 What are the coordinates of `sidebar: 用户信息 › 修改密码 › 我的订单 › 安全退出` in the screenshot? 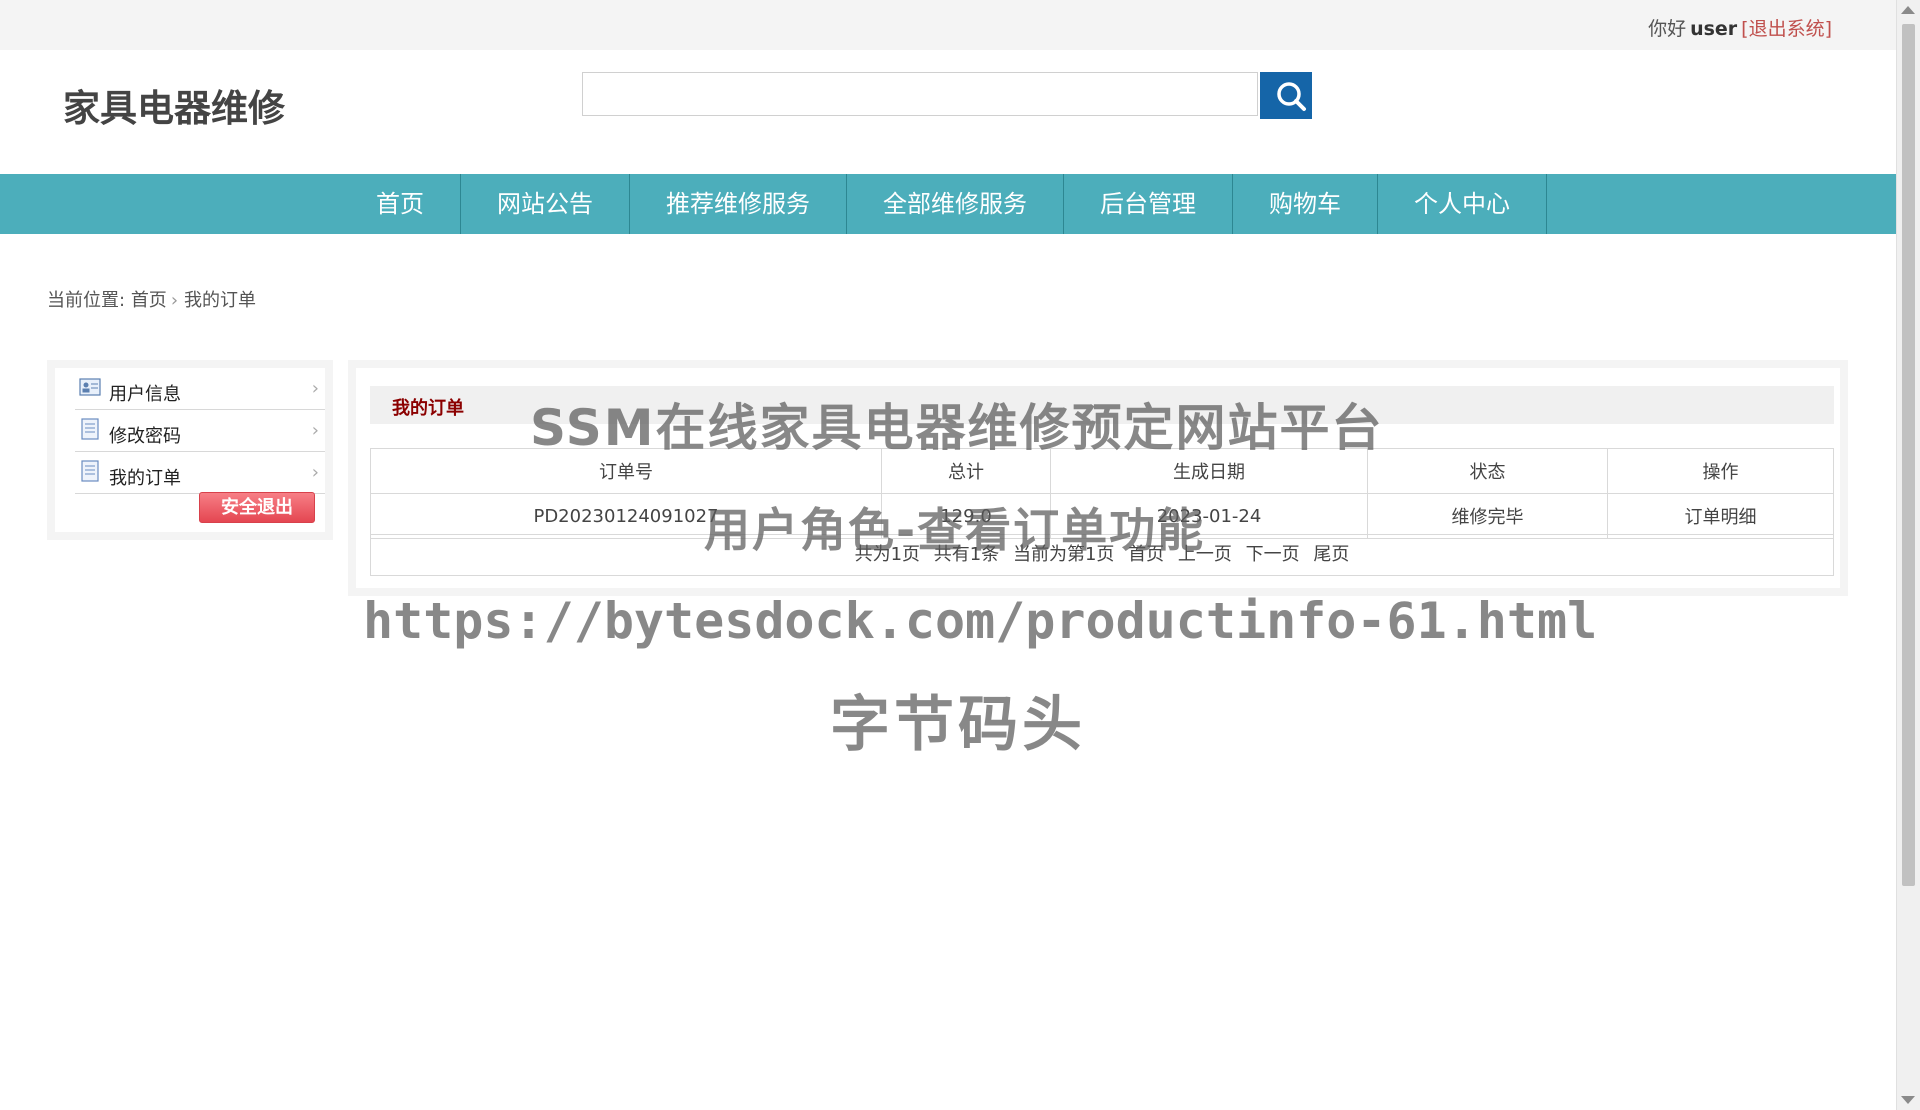 It's located at (190, 450).